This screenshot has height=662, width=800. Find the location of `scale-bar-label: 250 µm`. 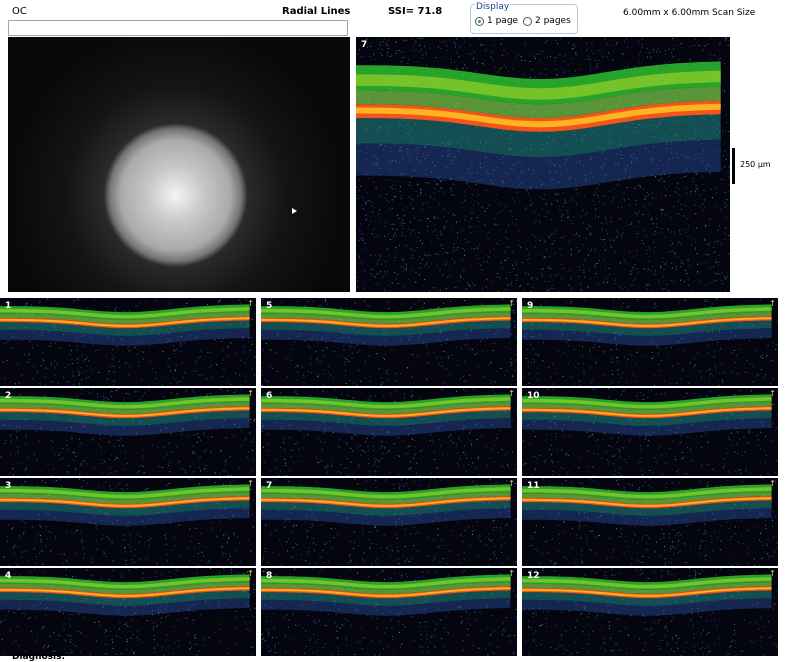

scale-bar-label: 250 µm is located at coordinates (755, 164).